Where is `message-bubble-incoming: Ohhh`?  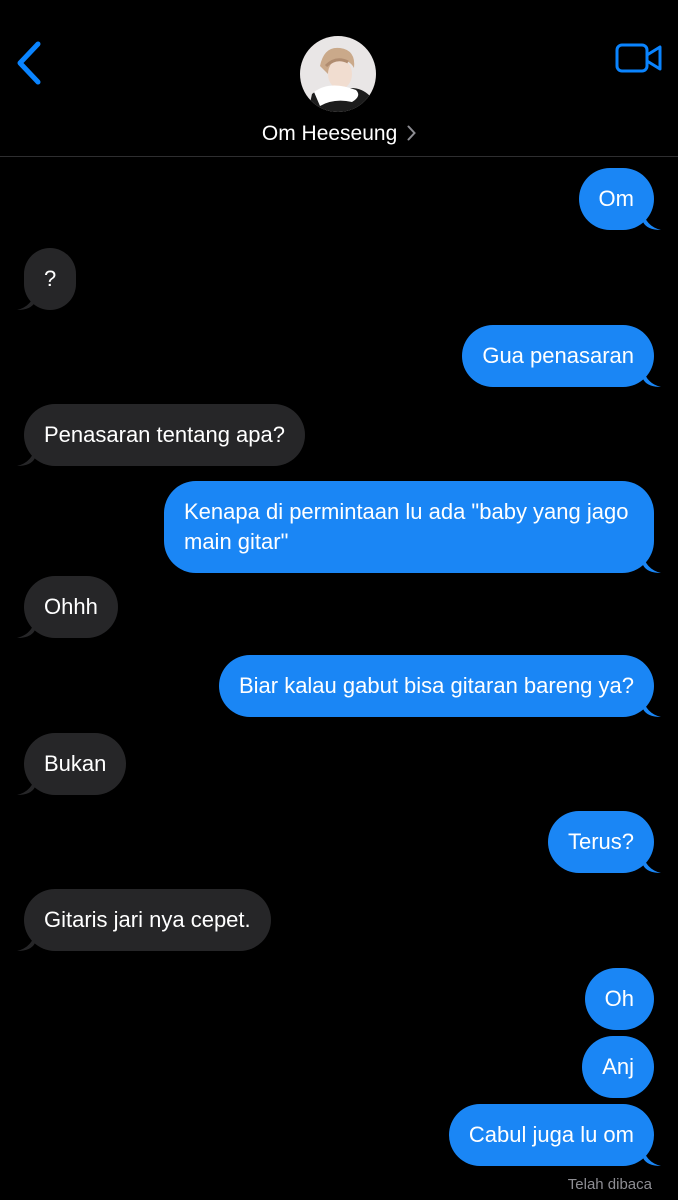 message-bubble-incoming: Ohhh is located at coordinates (67, 607).